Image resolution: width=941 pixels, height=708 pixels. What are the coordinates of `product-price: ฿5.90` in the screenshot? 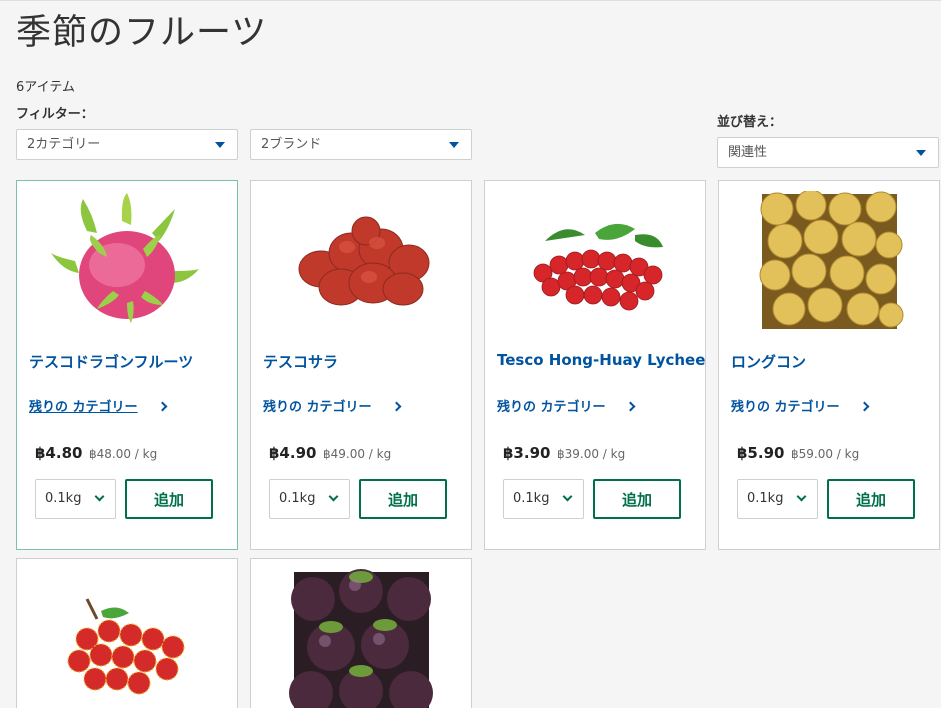 It's located at (761, 453).